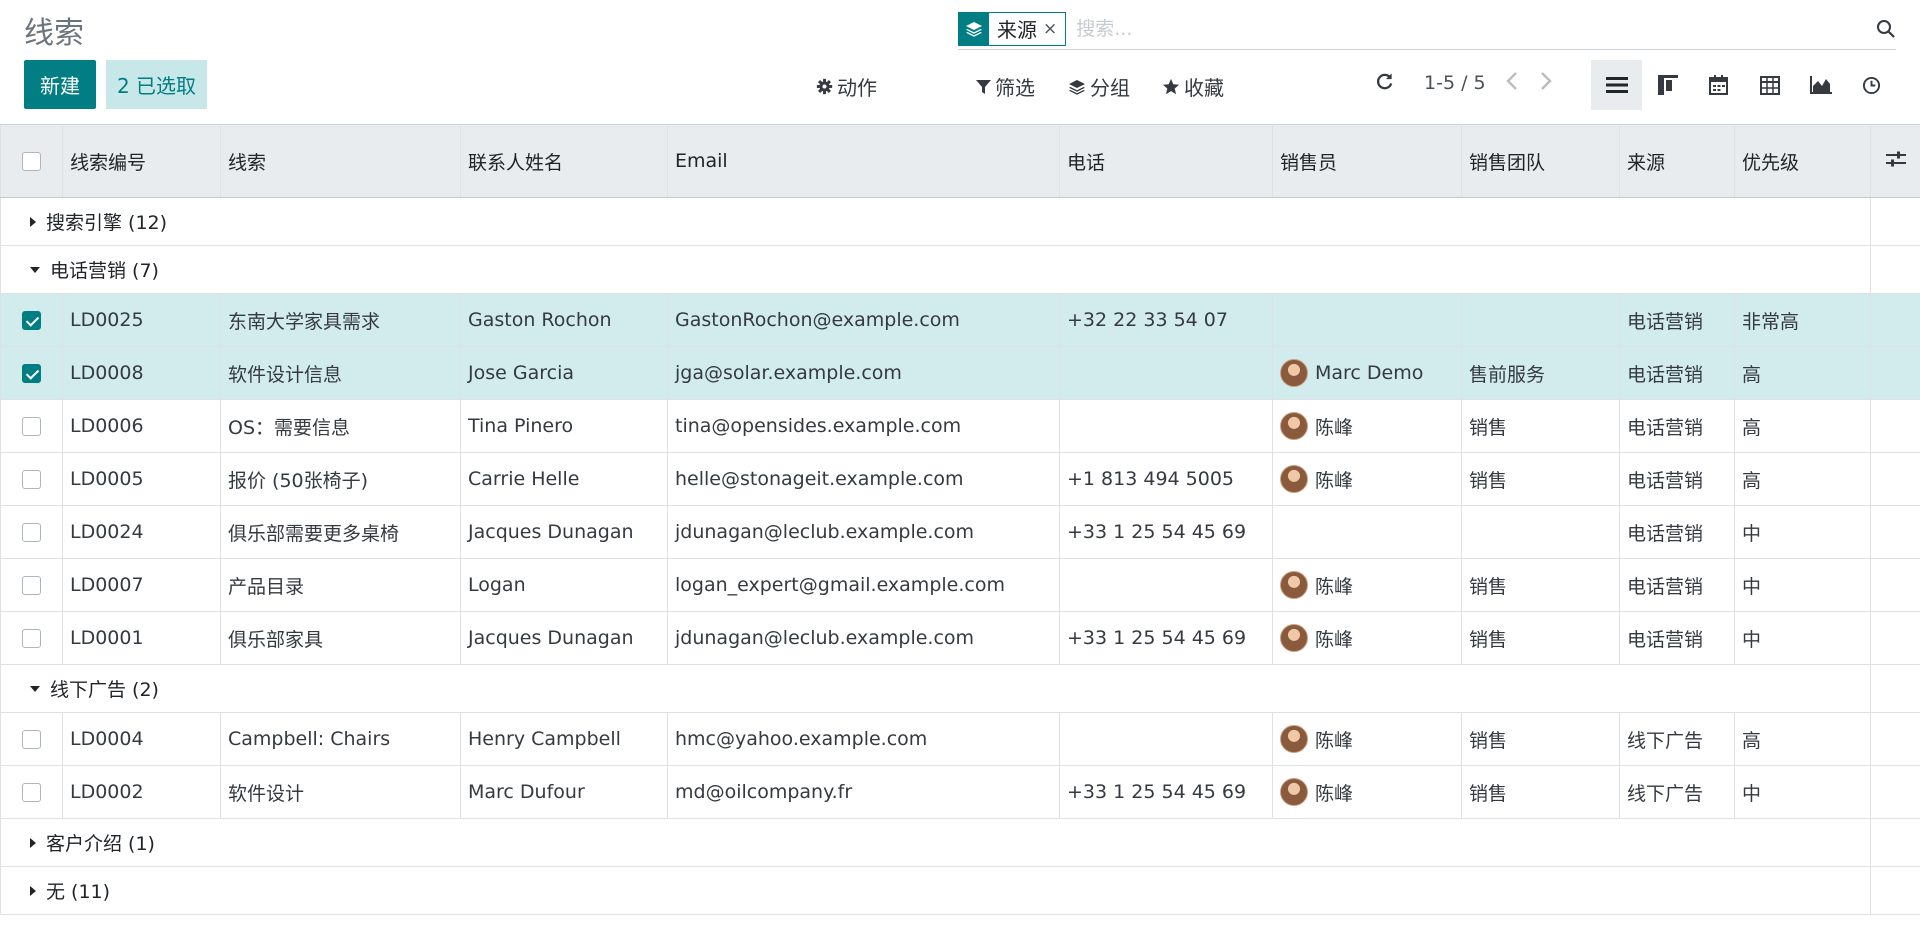 This screenshot has width=1920, height=926. I want to click on chevron-right-icon, so click(1546, 84).